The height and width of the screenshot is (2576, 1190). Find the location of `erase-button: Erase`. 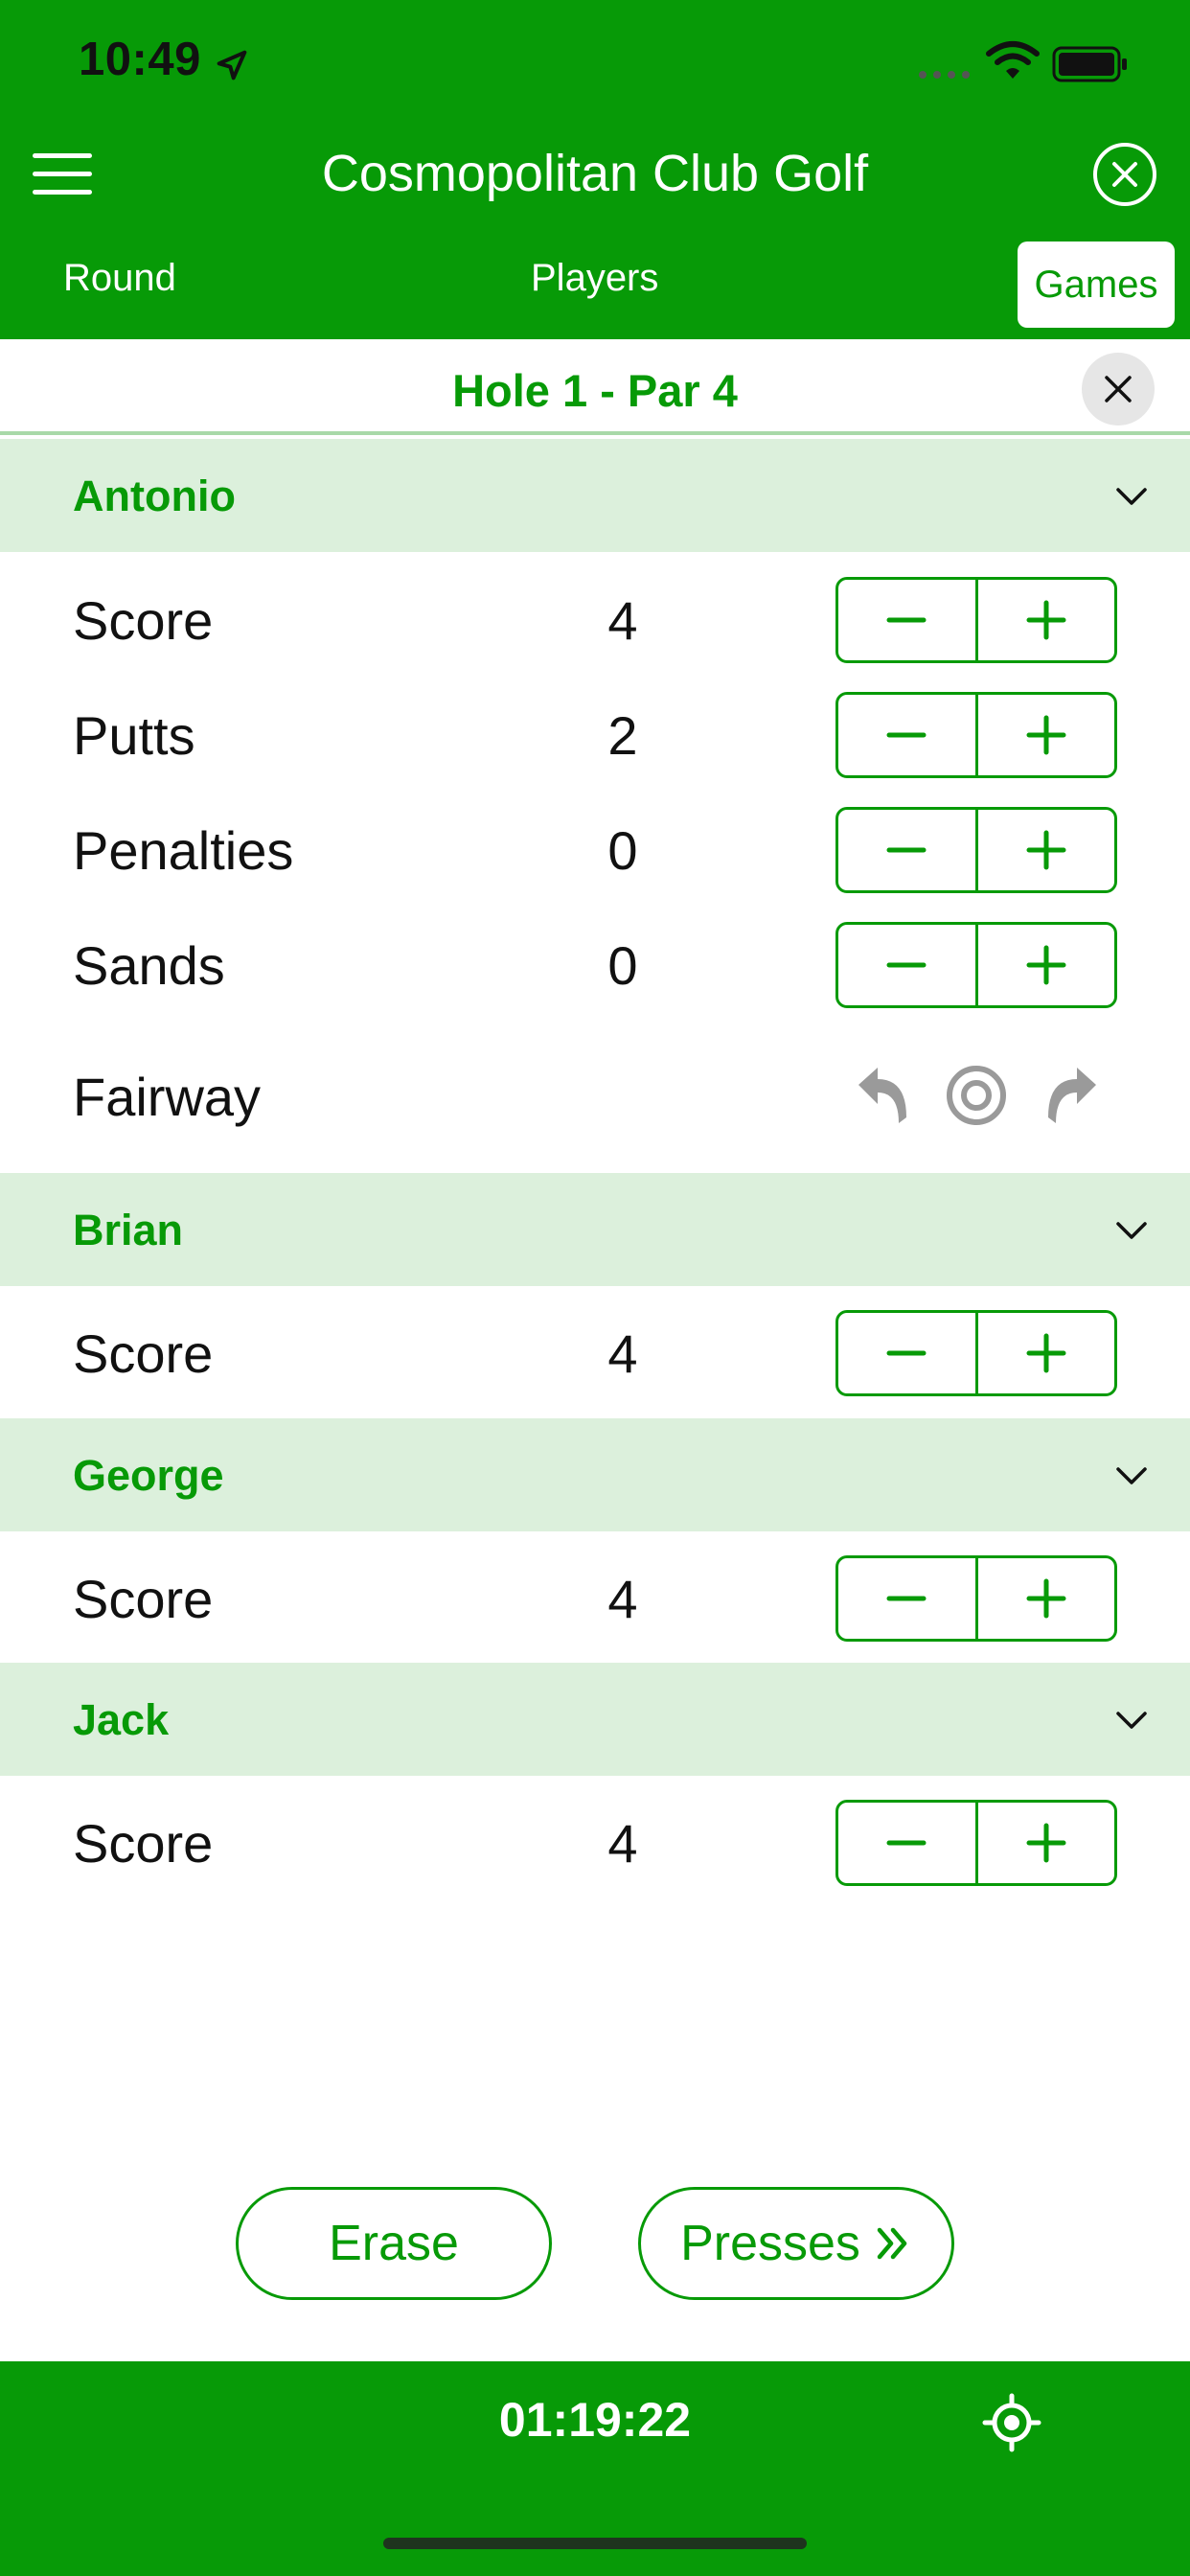

erase-button: Erase is located at coordinates (394, 2243).